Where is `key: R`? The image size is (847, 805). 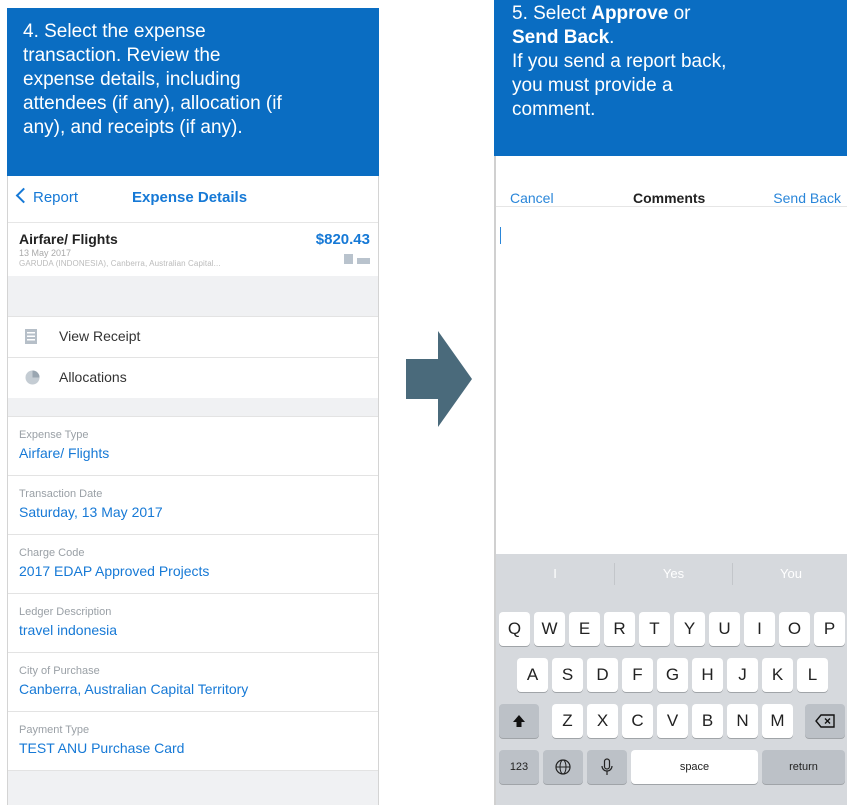
key: R is located at coordinates (619, 629).